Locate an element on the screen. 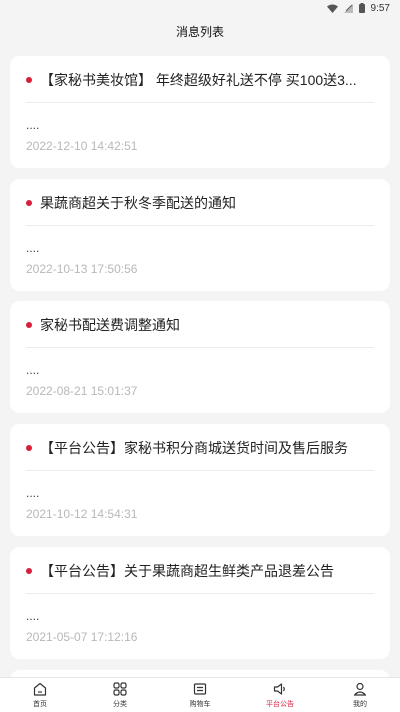  battery-icon is located at coordinates (361, 8).